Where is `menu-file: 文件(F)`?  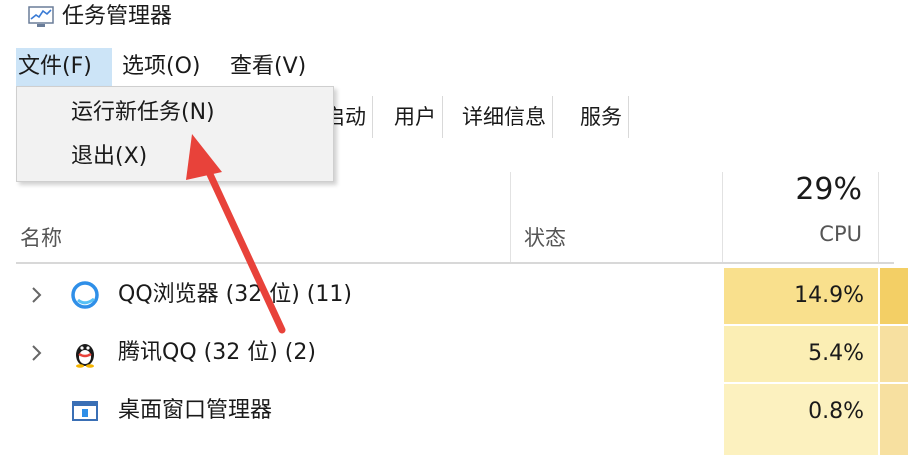 menu-file: 文件(F) is located at coordinates (64, 67).